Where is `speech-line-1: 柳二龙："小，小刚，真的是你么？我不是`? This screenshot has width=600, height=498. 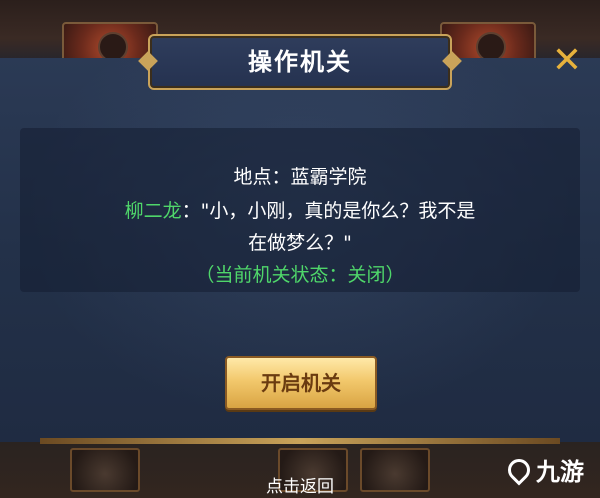 speech-line-1: 柳二龙："小，小刚，真的是你么？我不是 is located at coordinates (300, 209).